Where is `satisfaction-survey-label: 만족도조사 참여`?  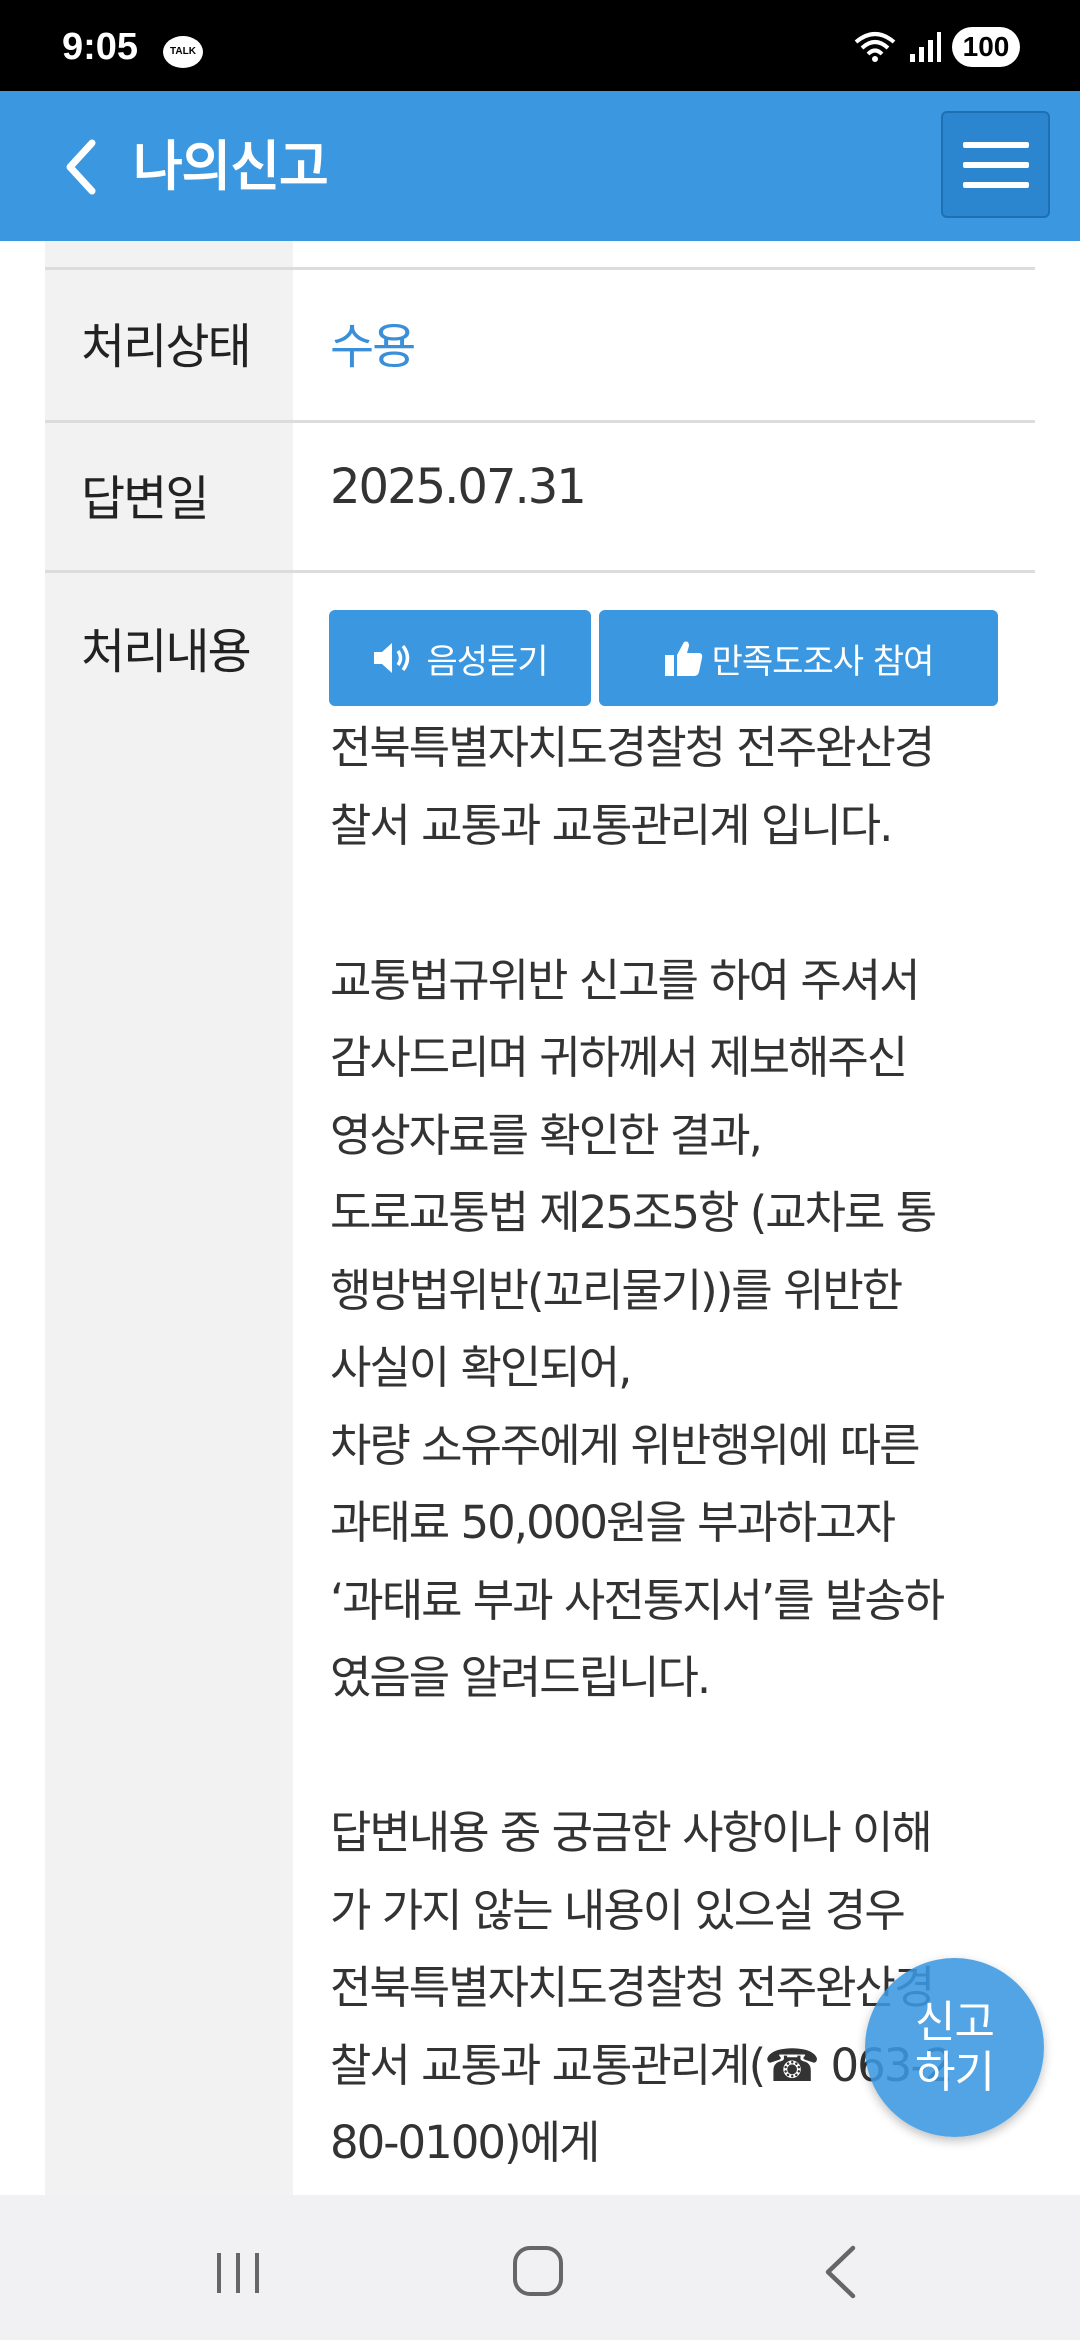
satisfaction-survey-label: 만족도조사 참여 is located at coordinates (823, 661).